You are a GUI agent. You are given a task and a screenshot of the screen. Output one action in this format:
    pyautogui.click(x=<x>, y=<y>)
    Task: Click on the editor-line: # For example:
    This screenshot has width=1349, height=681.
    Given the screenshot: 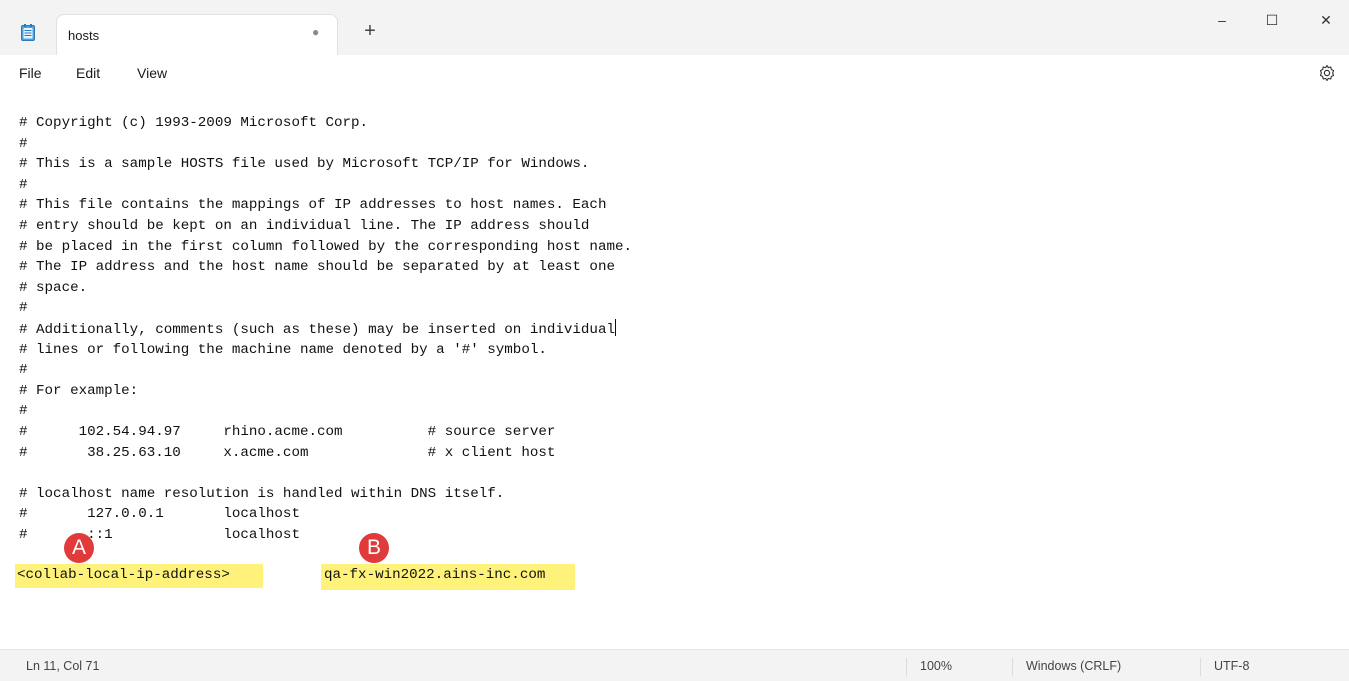 What is the action you would take?
    pyautogui.click(x=669, y=391)
    